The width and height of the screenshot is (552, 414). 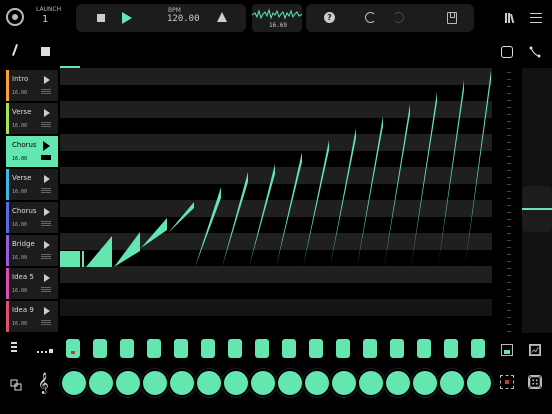 What do you see at coordinates (127, 18) in the screenshot?
I see `play-icon` at bounding box center [127, 18].